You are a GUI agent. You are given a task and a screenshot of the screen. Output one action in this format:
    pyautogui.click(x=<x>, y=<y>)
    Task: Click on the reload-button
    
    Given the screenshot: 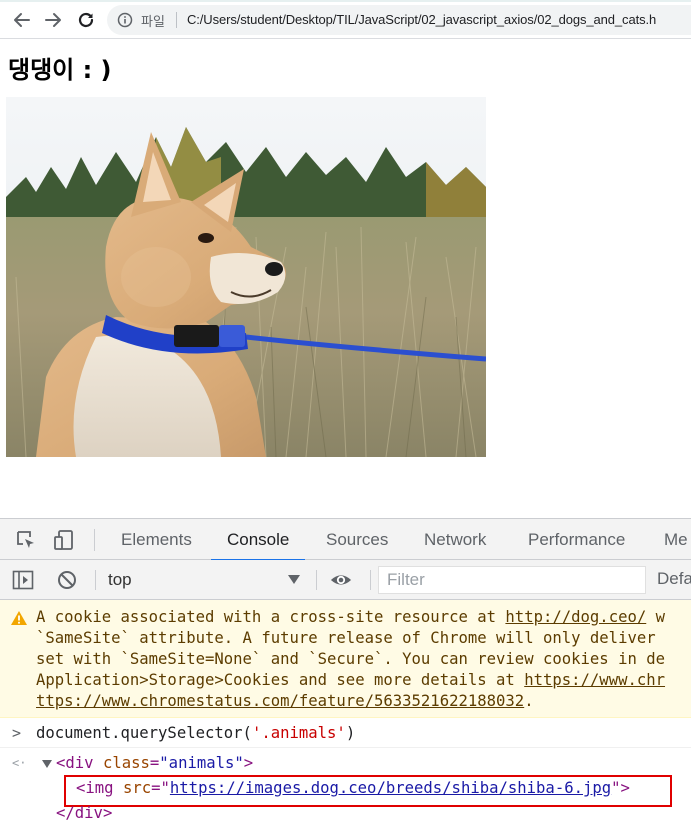 What is the action you would take?
    pyautogui.click(x=86, y=20)
    